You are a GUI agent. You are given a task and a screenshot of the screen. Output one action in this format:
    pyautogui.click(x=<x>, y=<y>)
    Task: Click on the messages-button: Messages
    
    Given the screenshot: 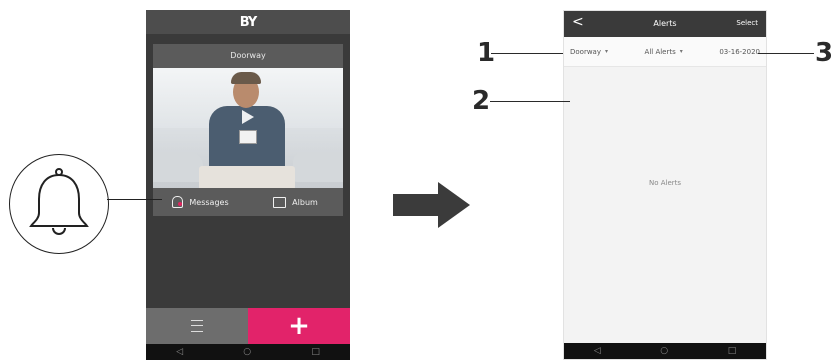 What is the action you would take?
    pyautogui.click(x=200, y=202)
    